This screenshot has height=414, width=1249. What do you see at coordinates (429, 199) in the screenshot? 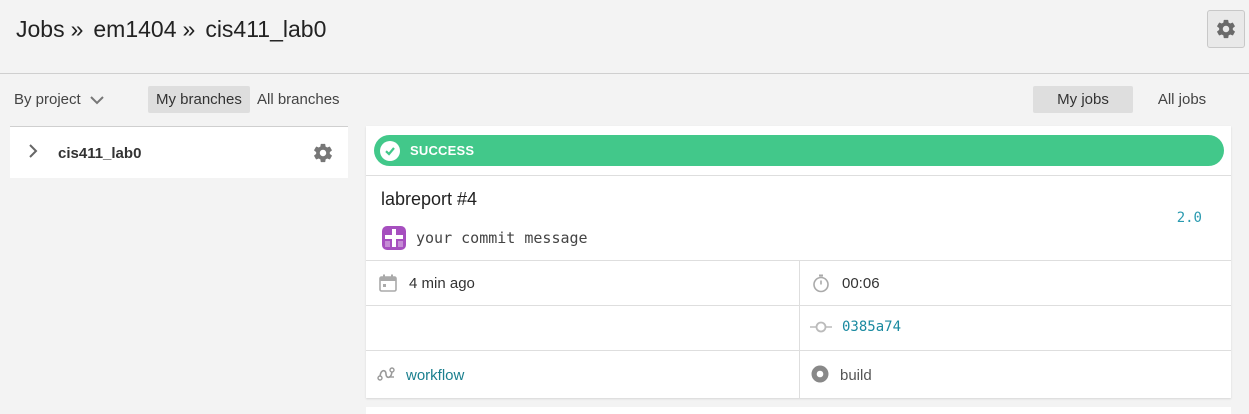
I see `job-title: labreport #4` at bounding box center [429, 199].